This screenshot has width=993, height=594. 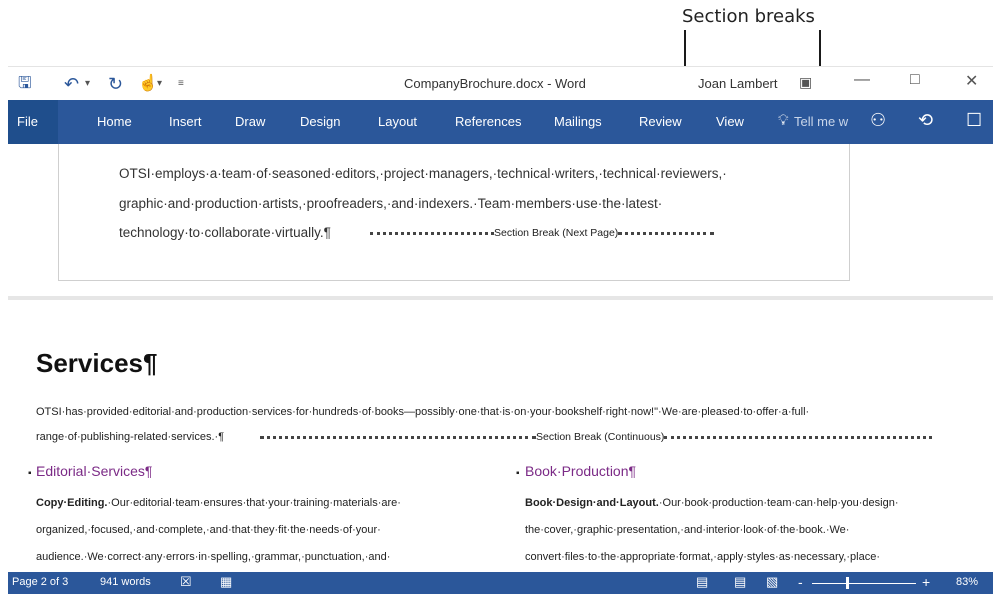 What do you see at coordinates (397, 121) in the screenshot?
I see `tab-layout: Layout` at bounding box center [397, 121].